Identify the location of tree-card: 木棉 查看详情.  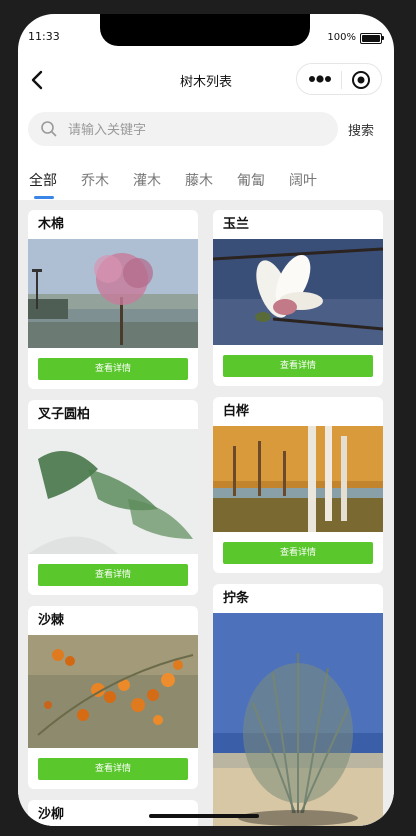
(113, 299).